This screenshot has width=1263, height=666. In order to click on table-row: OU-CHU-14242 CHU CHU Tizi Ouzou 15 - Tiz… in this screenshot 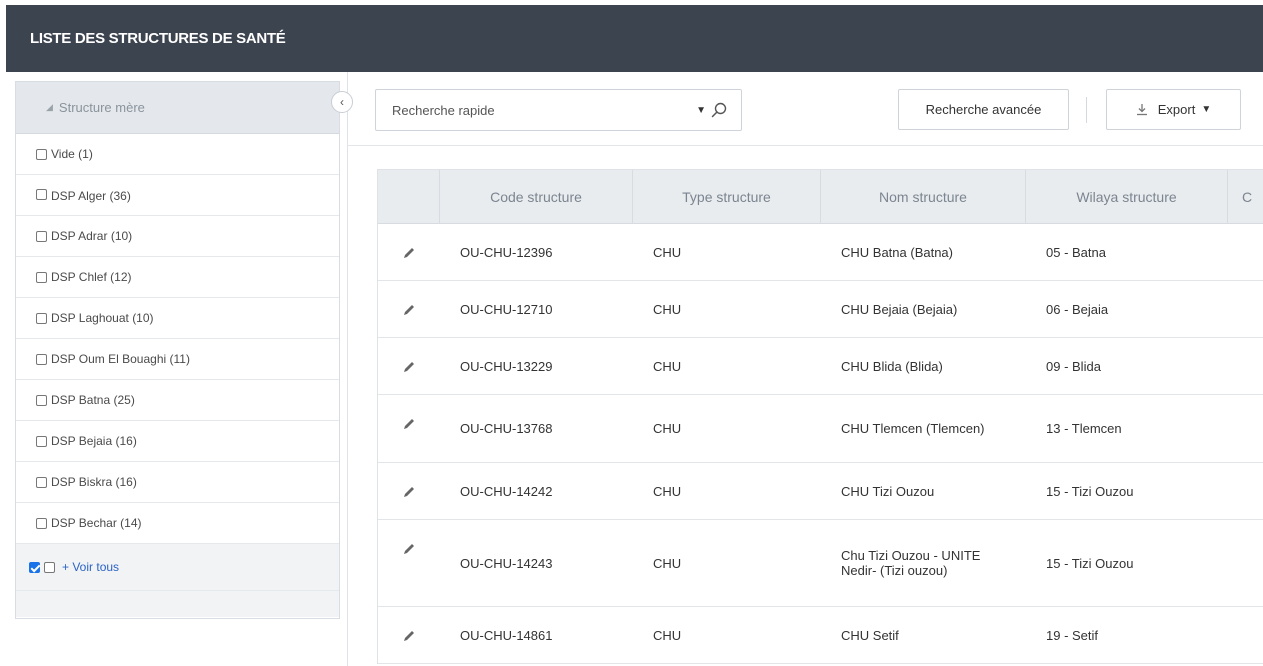, I will do `click(820, 491)`.